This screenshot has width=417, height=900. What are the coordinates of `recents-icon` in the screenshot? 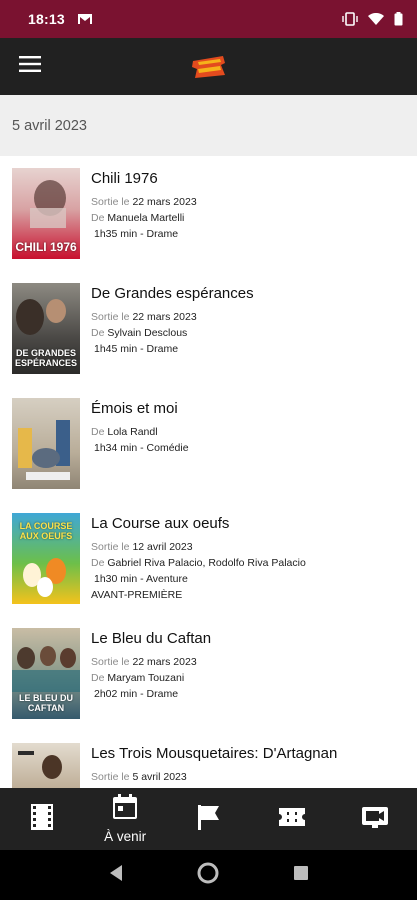 It's located at (301, 875).